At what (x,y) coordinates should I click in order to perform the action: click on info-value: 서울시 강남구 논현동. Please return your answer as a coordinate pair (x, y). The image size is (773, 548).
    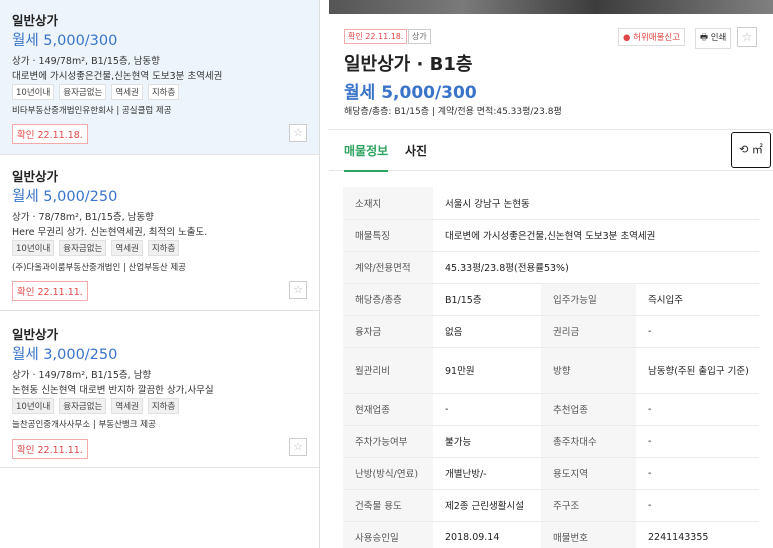
    Looking at the image, I should click on (596, 203).